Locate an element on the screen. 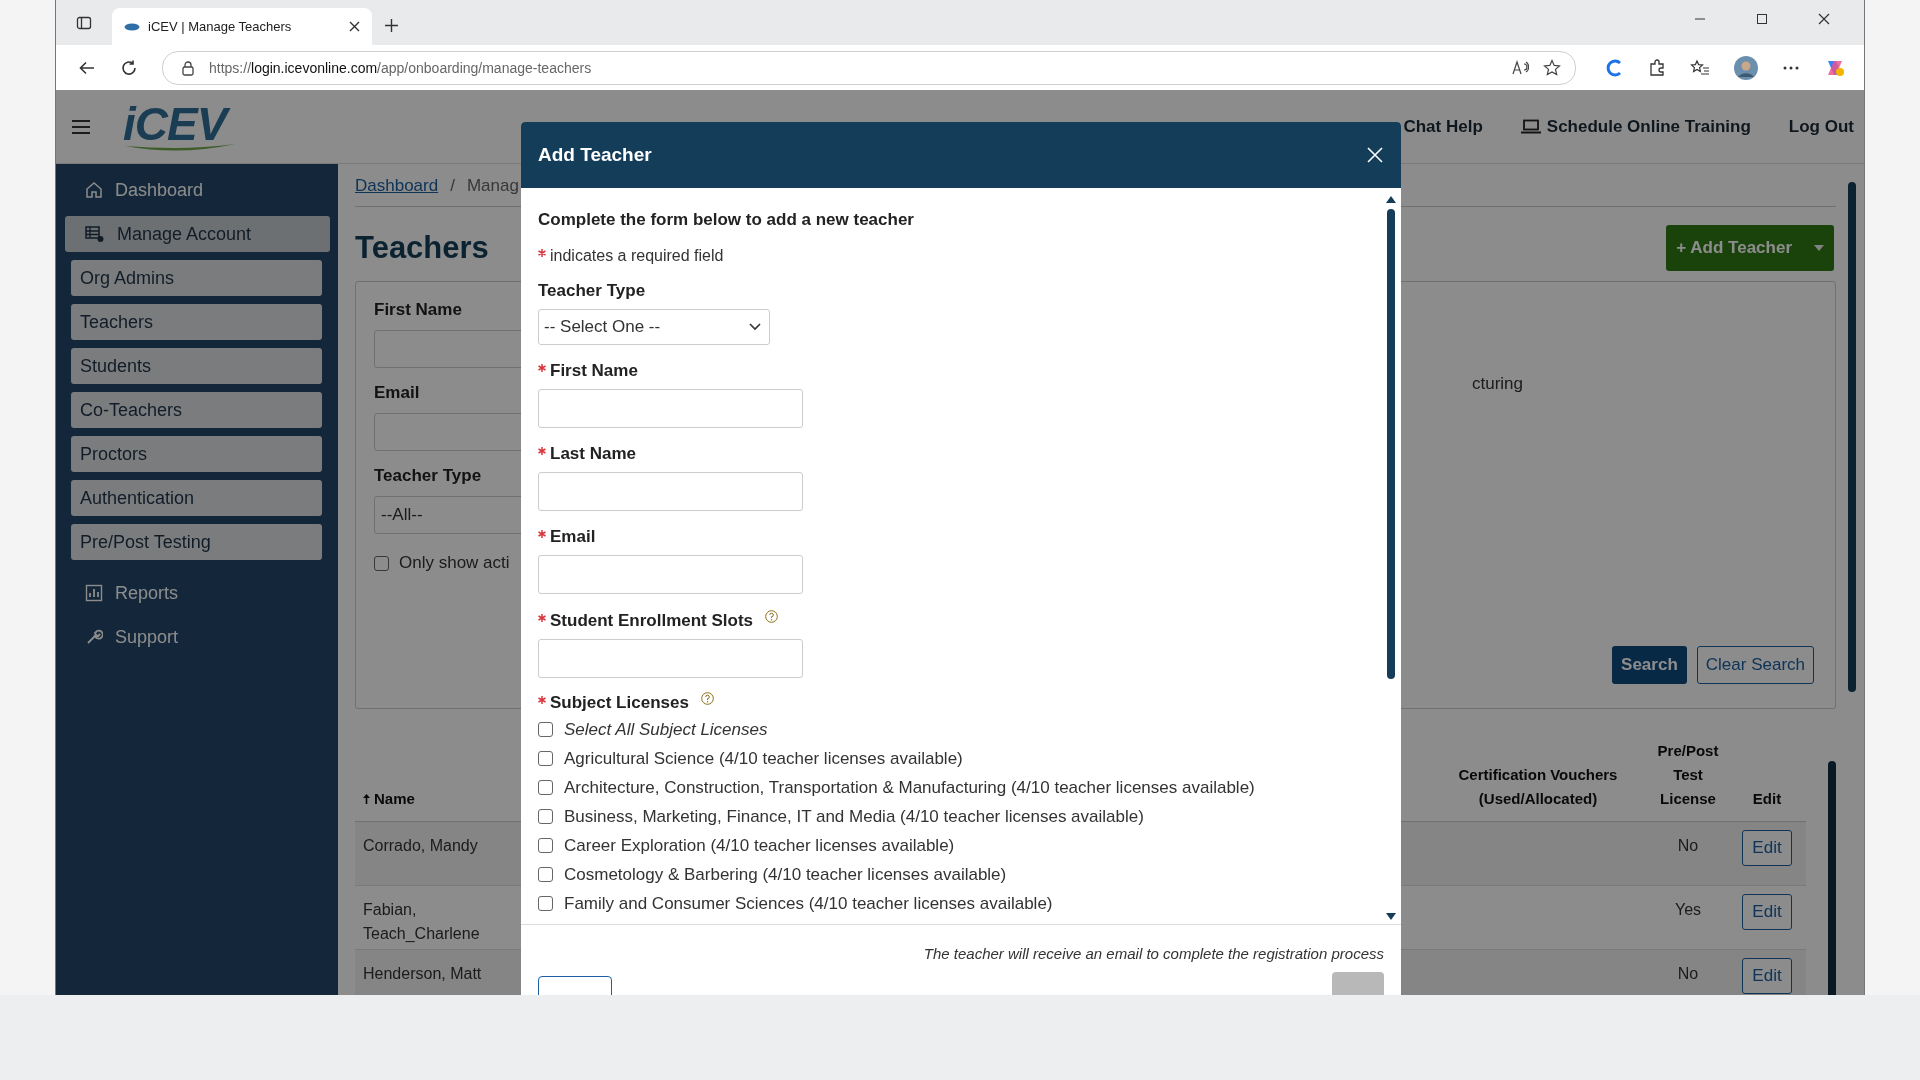 Image resolution: width=1920 pixels, height=1080 pixels. sidebar-item: Org Admins is located at coordinates (196, 278).